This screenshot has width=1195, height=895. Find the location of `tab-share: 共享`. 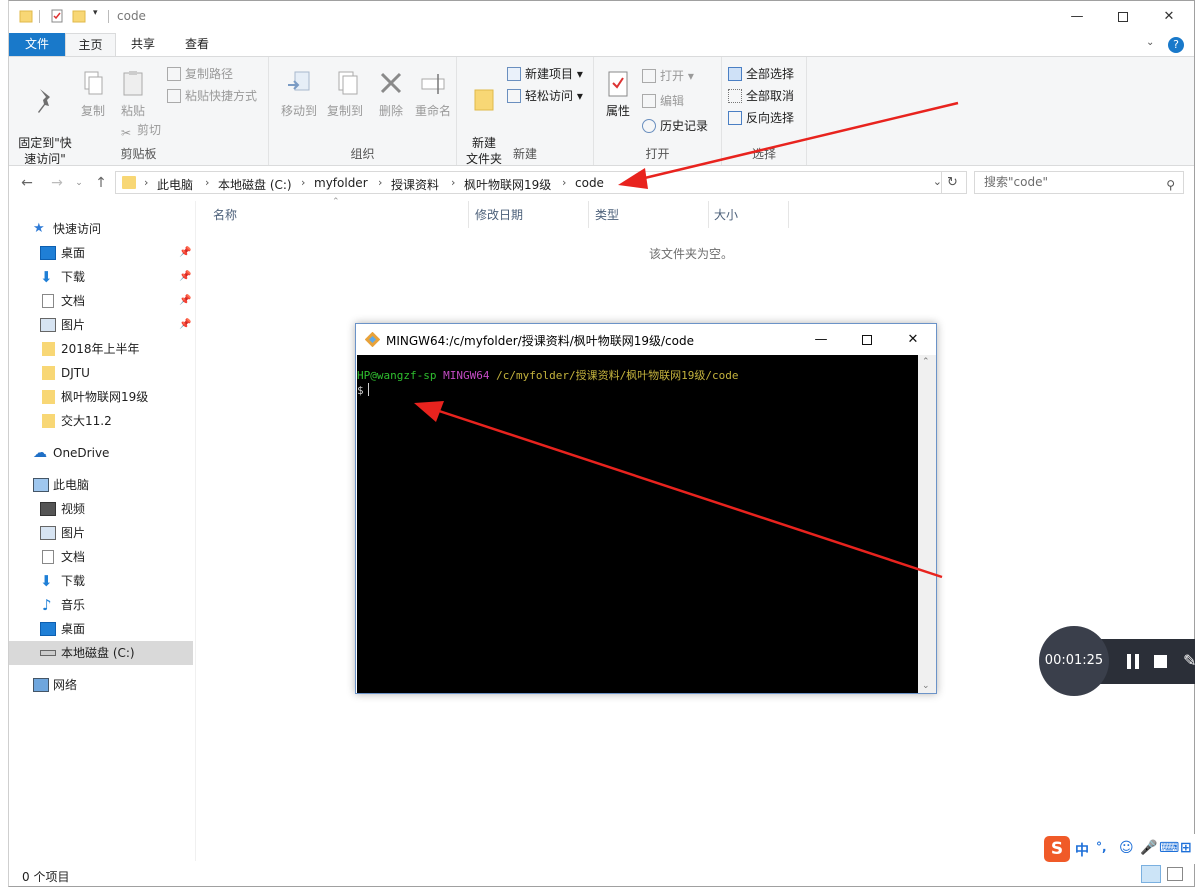

tab-share: 共享 is located at coordinates (143, 44).